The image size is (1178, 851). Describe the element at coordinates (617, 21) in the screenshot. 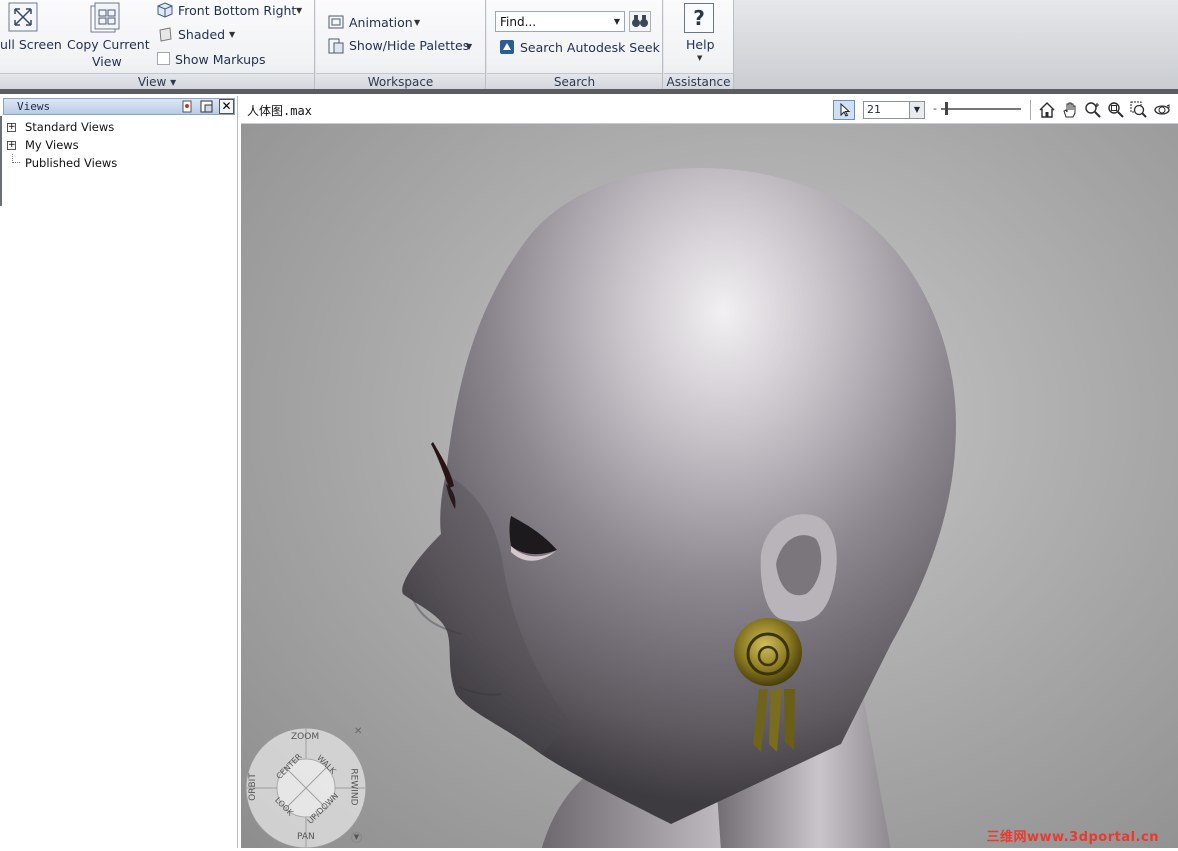

I see `find-chevron-down-icon: ▼` at that location.